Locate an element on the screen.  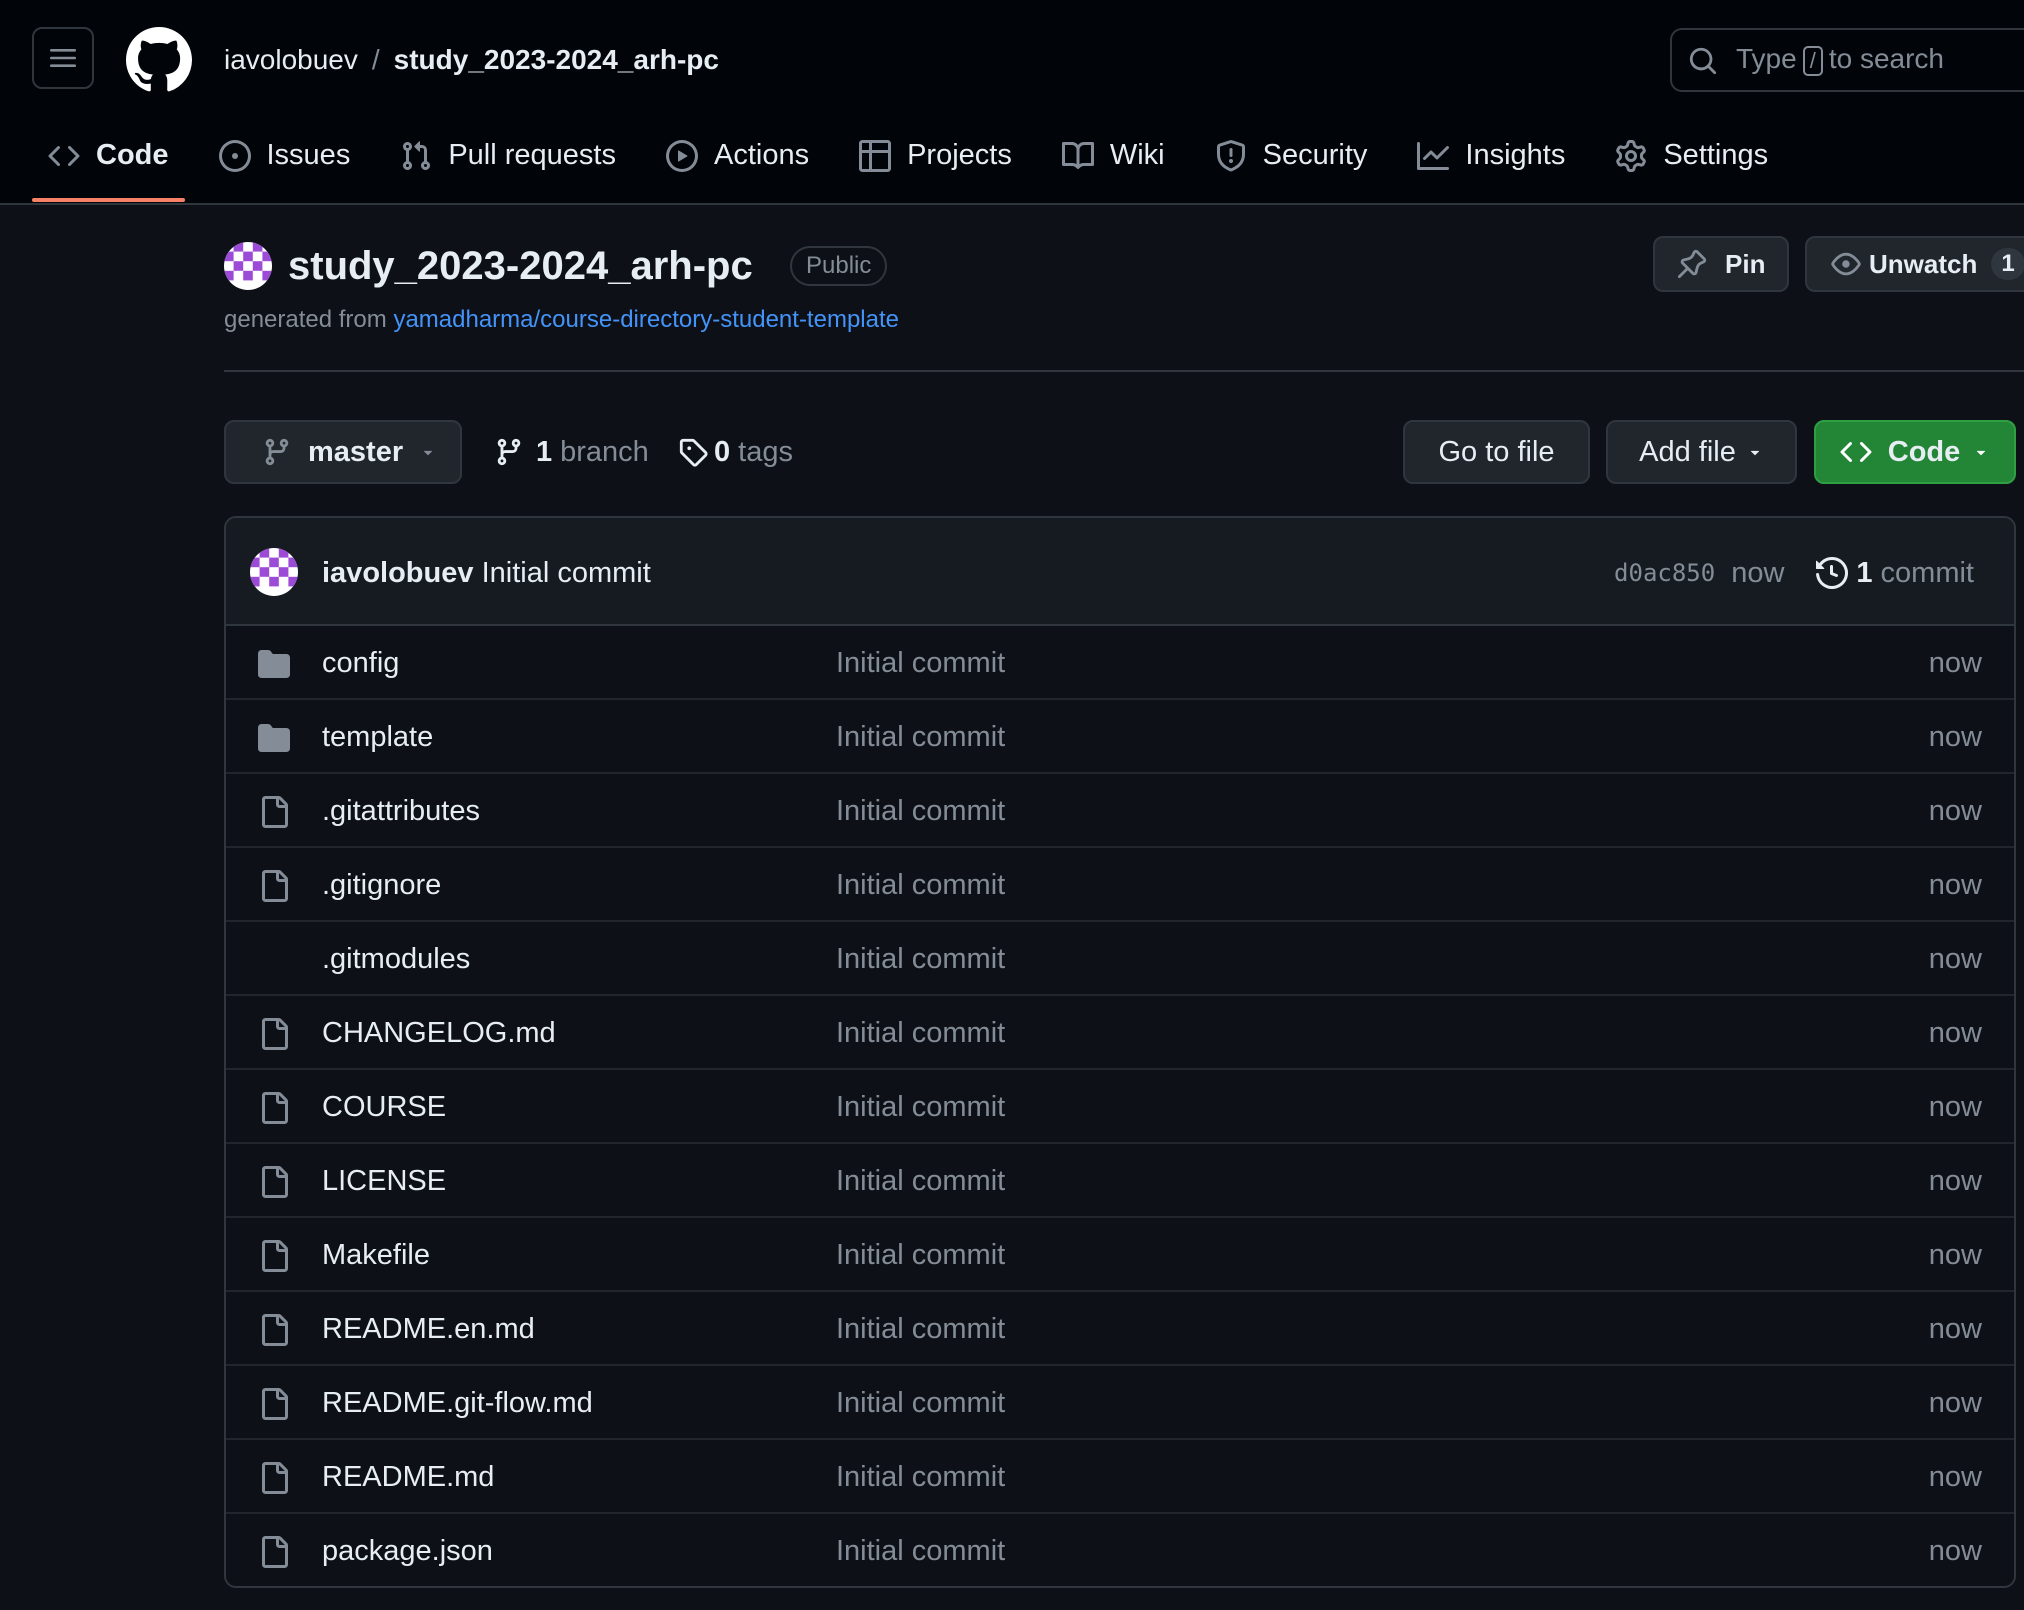
code-dropdown-button: Code is located at coordinates (1915, 452).